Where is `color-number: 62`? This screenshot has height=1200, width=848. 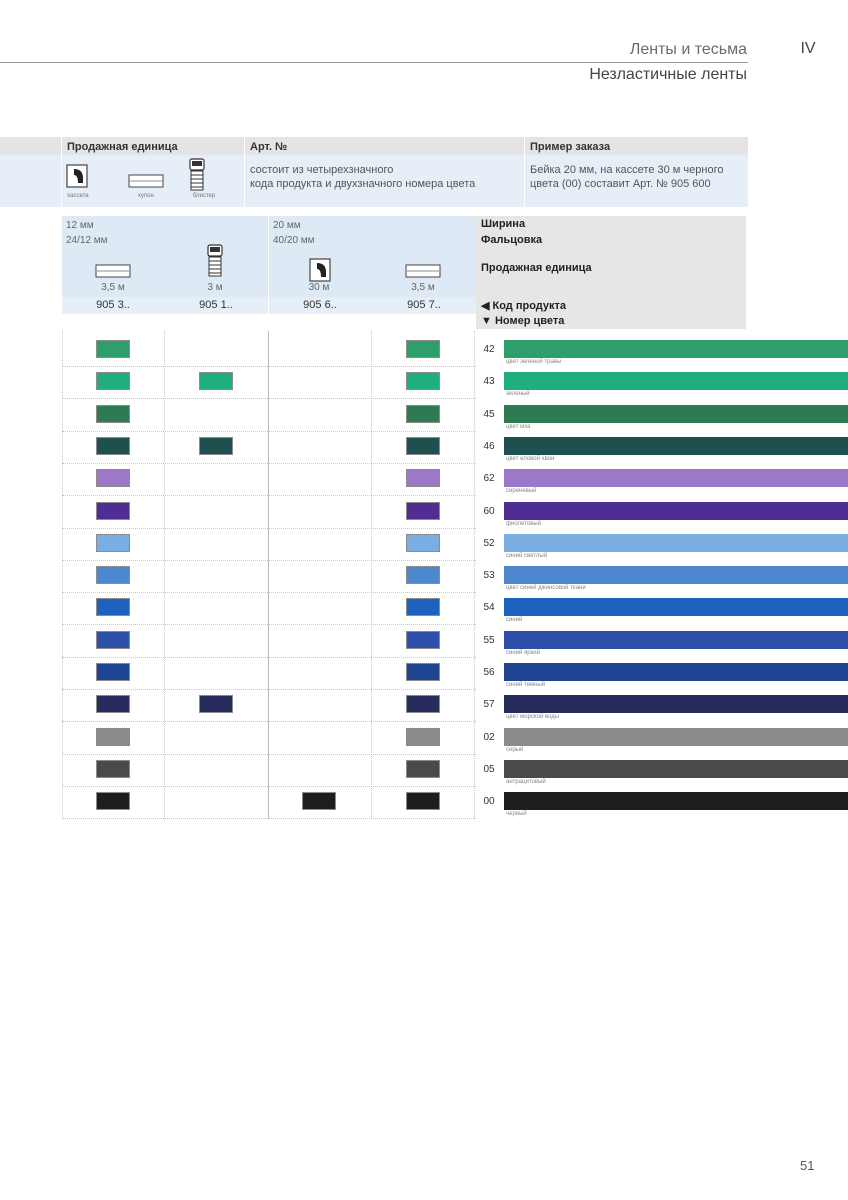 color-number: 62 is located at coordinates (489, 478).